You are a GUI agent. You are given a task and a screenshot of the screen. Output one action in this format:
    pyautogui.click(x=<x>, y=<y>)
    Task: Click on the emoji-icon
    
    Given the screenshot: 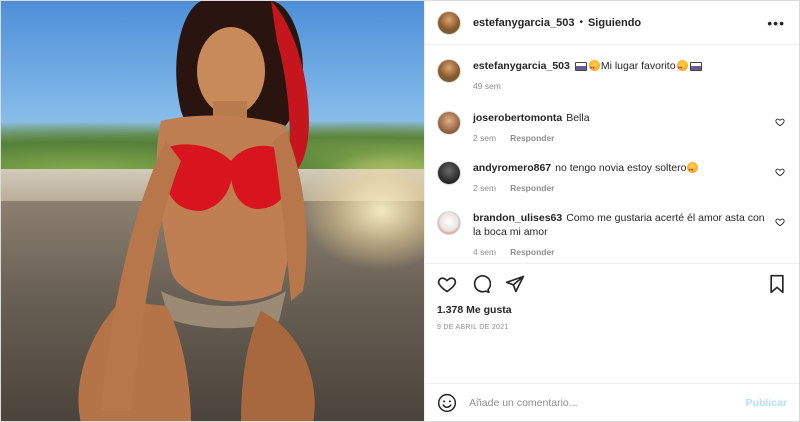 What is the action you would take?
    pyautogui.click(x=447, y=403)
    